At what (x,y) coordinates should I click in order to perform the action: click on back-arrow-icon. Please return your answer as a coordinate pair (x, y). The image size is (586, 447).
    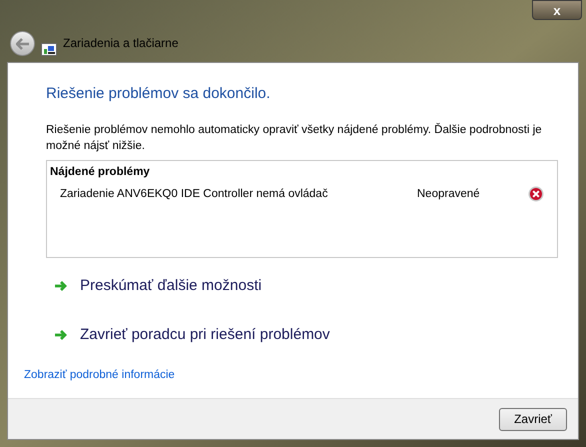
    Looking at the image, I should click on (23, 44).